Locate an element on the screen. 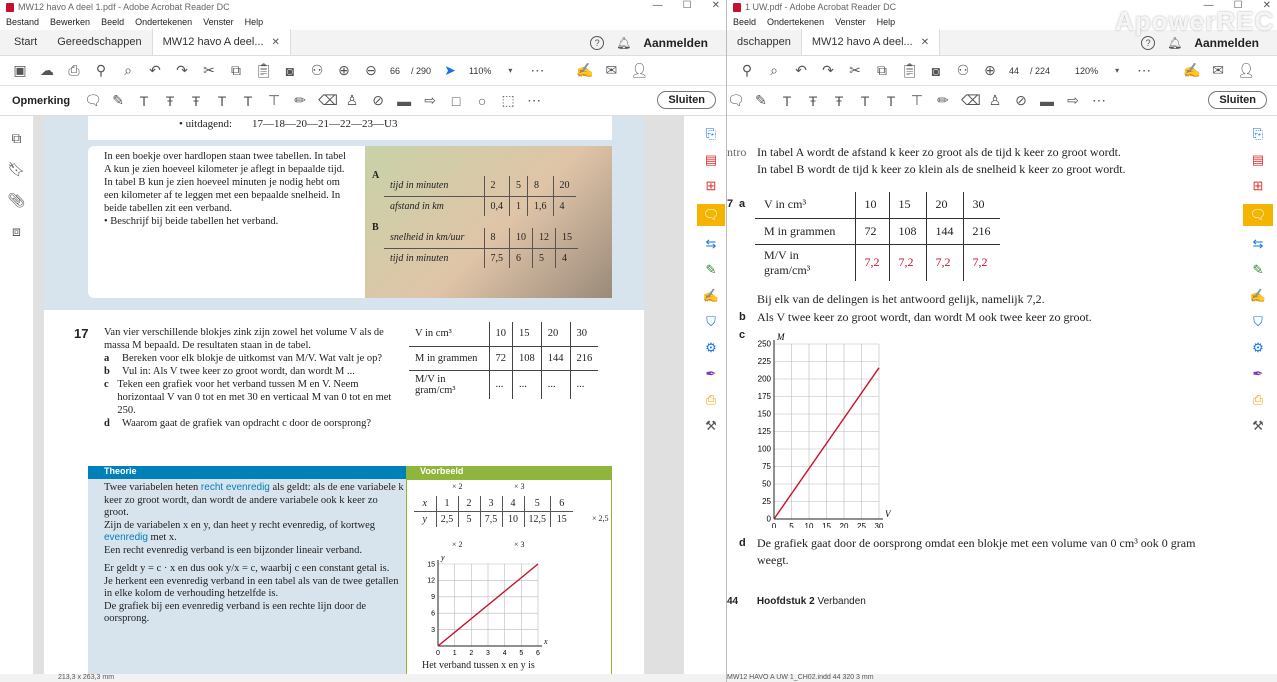 Image resolution: width=1277 pixels, height=682 pixels. tab-home: Start is located at coordinates (25, 42).